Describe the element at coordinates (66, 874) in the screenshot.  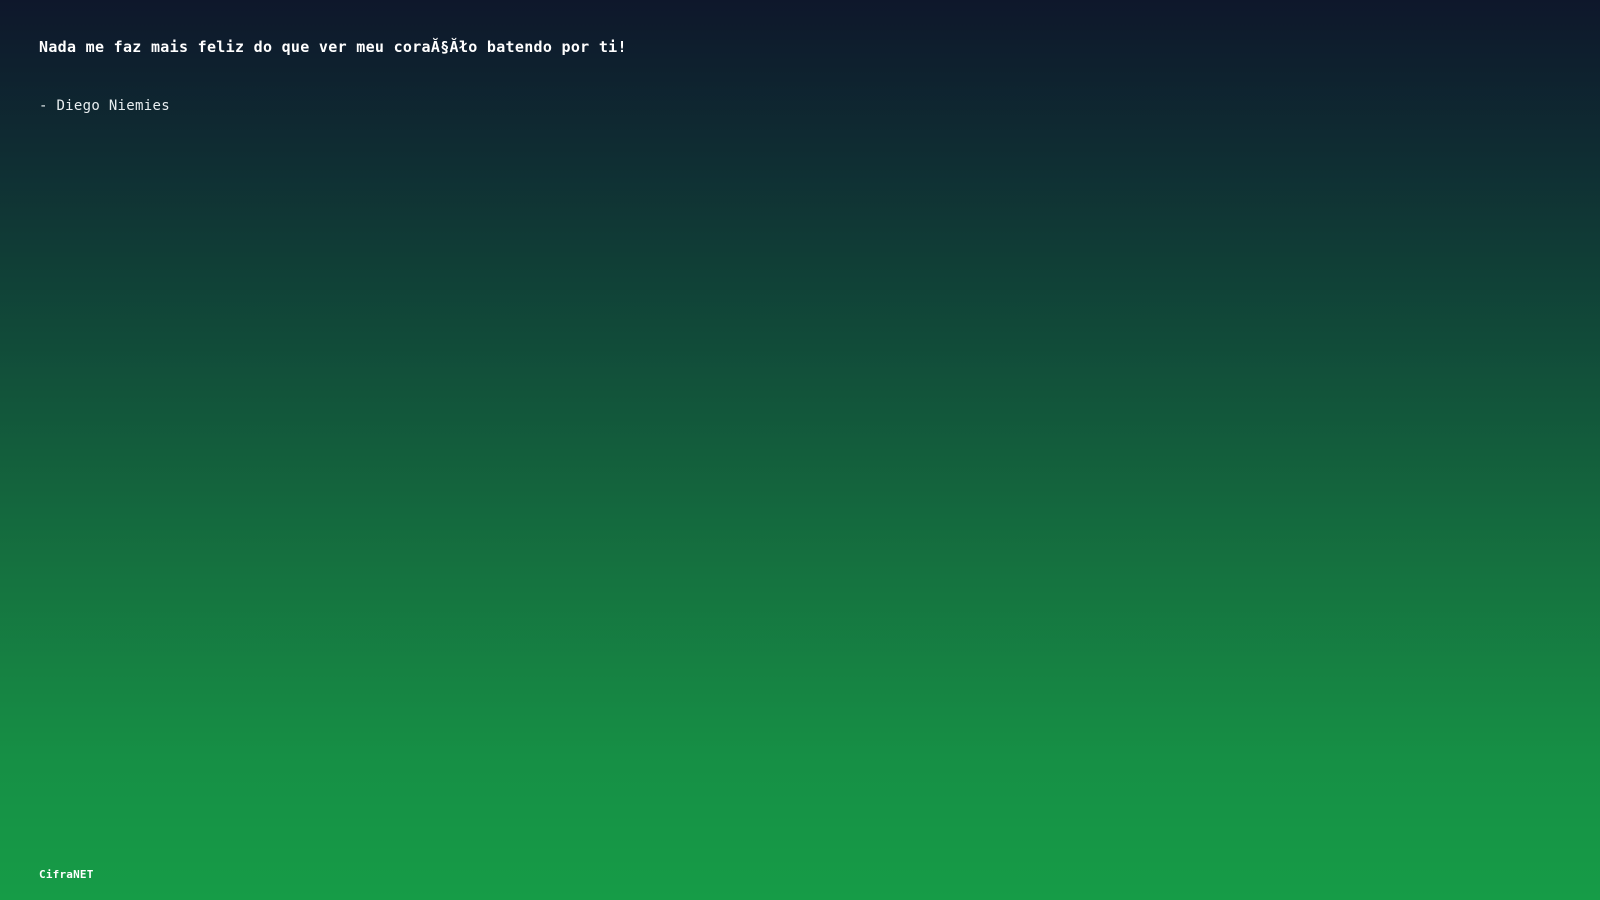
I see `brand-label: CifraNET` at that location.